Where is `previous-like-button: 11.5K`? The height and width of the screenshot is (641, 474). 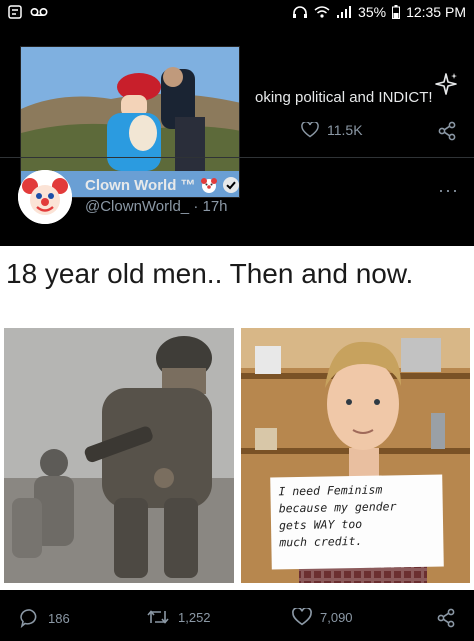
previous-like-button: 11.5K is located at coordinates (332, 130).